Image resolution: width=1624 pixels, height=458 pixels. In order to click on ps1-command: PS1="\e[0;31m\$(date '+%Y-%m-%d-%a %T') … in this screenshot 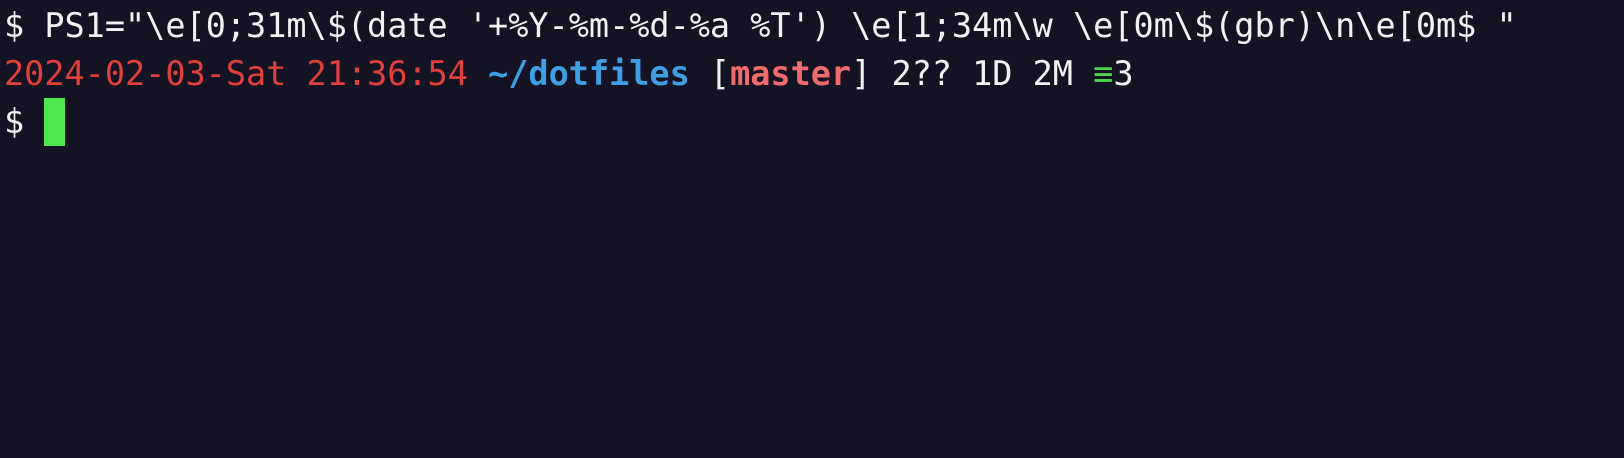, I will do `click(780, 25)`.